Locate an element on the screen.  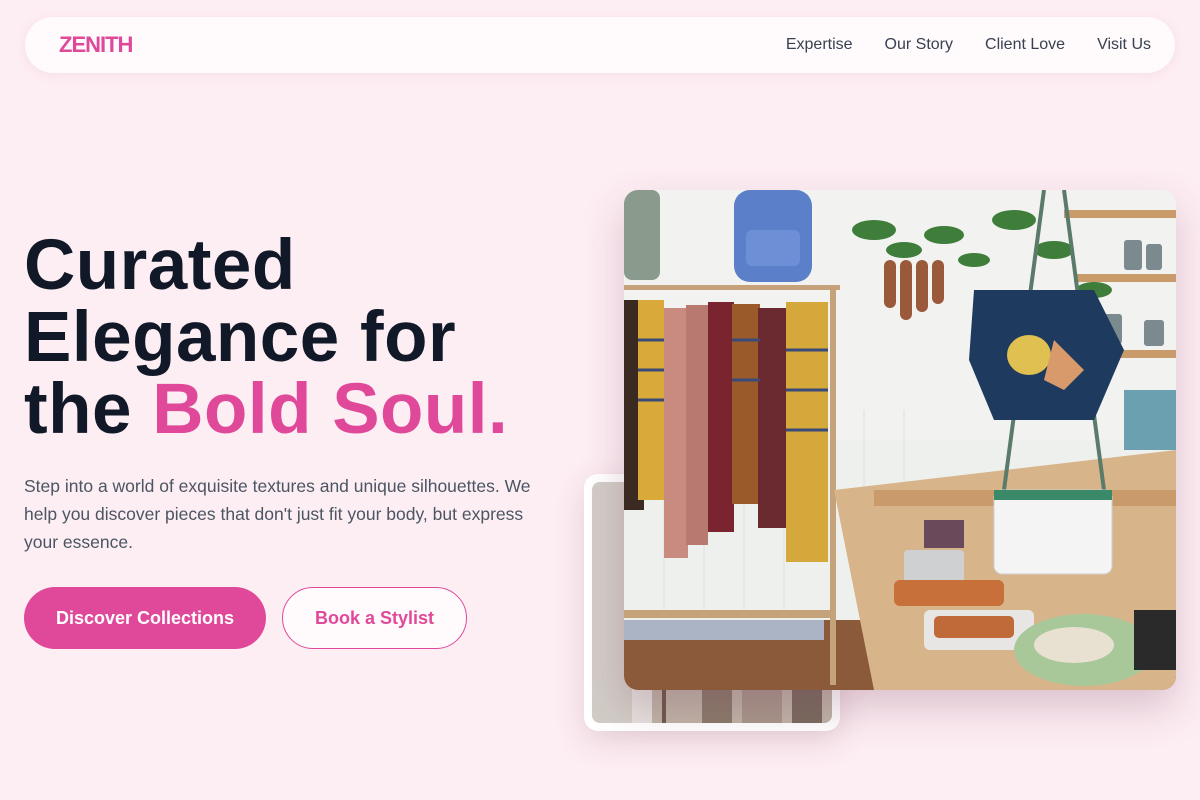
nav-link-expertise: Expertise is located at coordinates (819, 45).